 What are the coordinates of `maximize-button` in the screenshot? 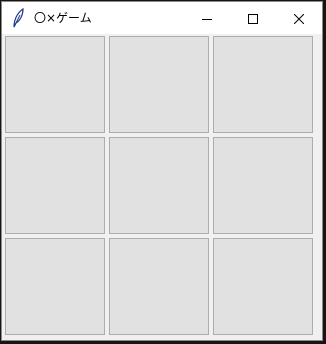 It's located at (253, 18).